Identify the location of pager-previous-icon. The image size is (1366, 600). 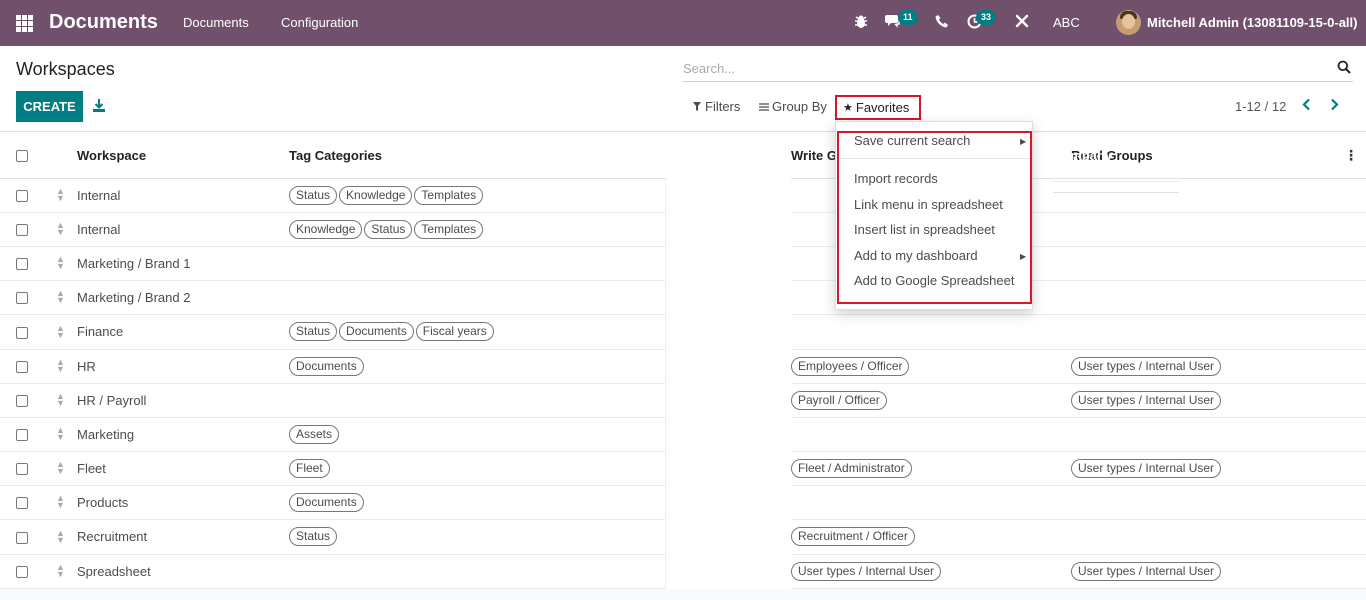
(1306, 106).